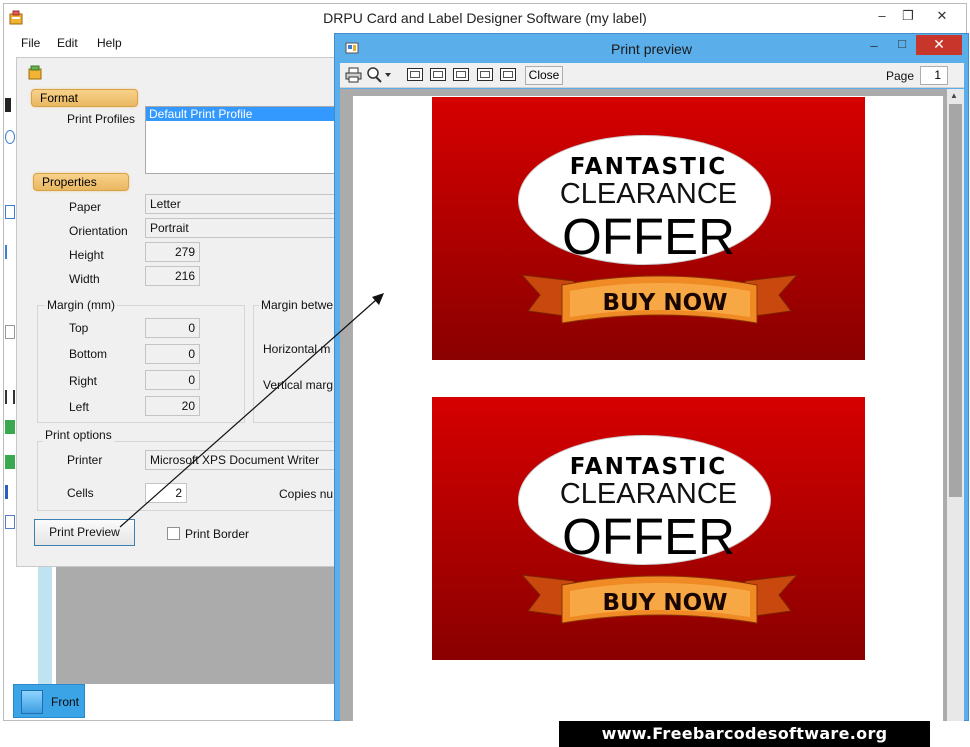 The image size is (970, 747). What do you see at coordinates (744, 734) in the screenshot?
I see `footer-website-url: www.Freebarcodesoftware.org` at bounding box center [744, 734].